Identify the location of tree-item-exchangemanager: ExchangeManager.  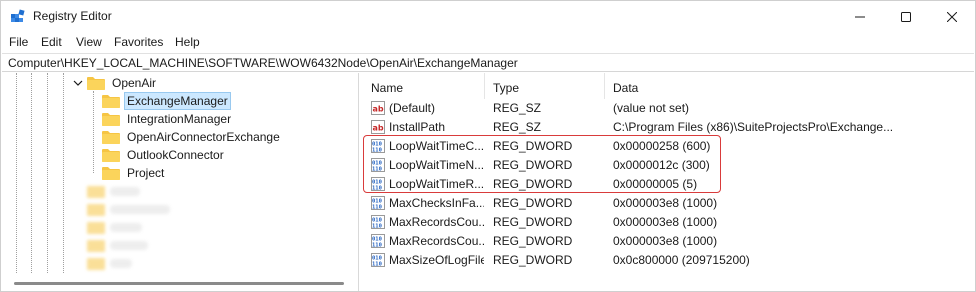
(166, 101).